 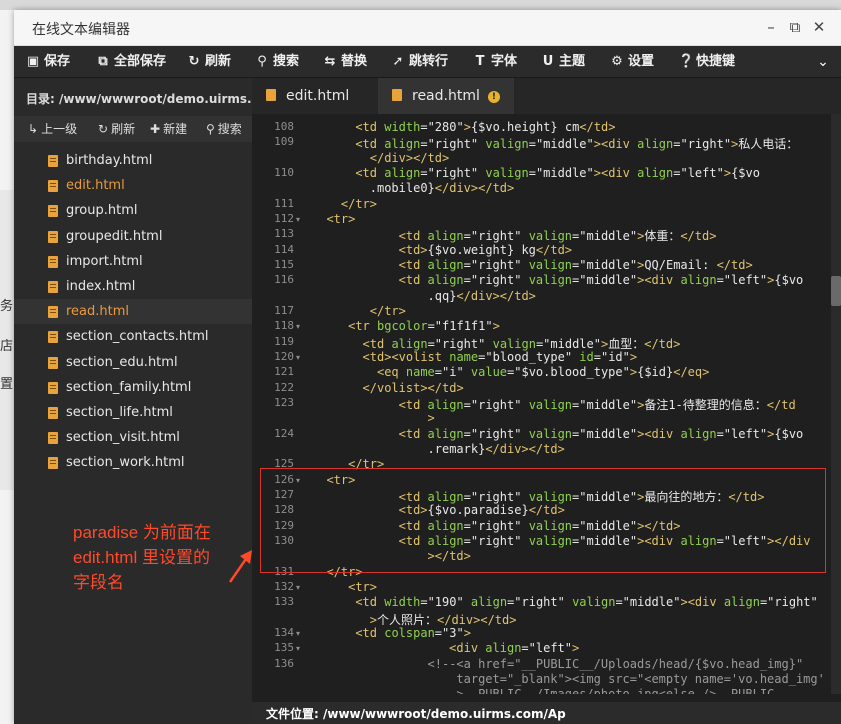 I want to click on replace-button: ⇆ 替换, so click(x=345, y=62).